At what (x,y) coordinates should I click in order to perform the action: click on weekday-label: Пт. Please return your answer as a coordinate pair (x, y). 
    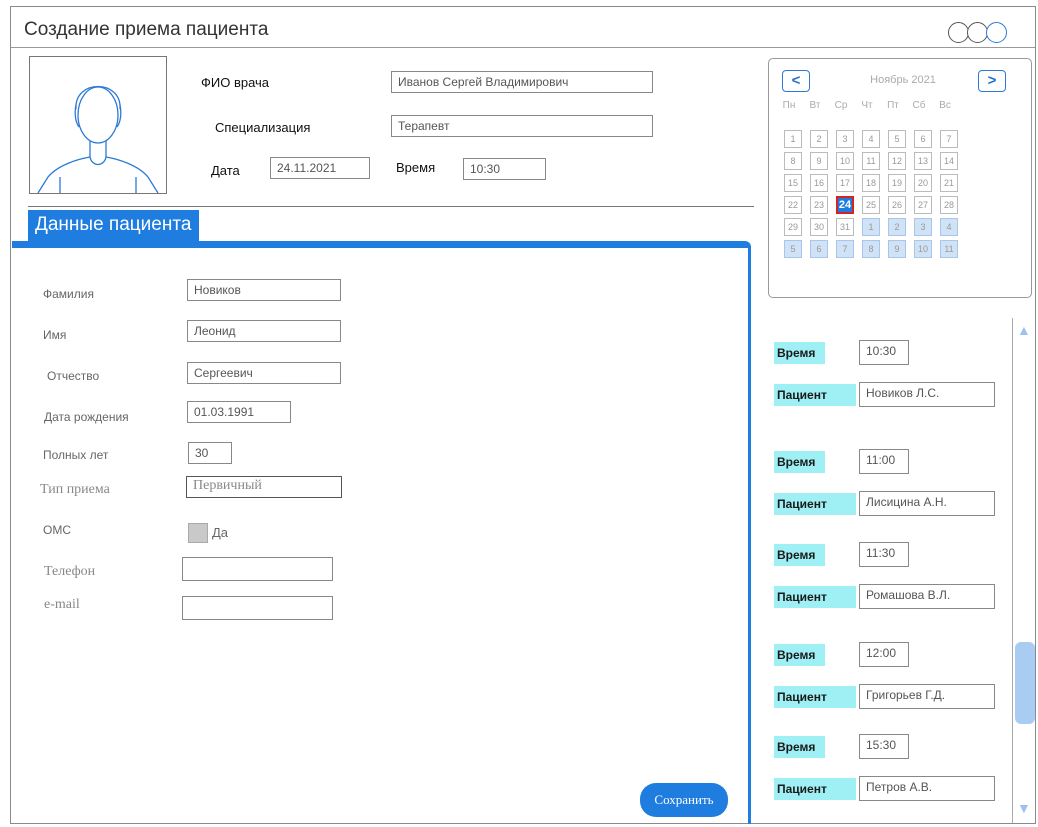
    Looking at the image, I should click on (893, 105).